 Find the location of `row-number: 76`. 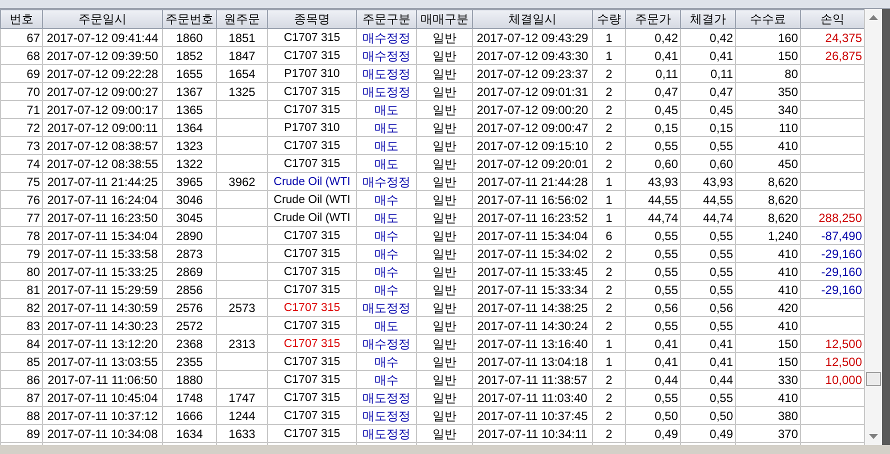

row-number: 76 is located at coordinates (33, 199).